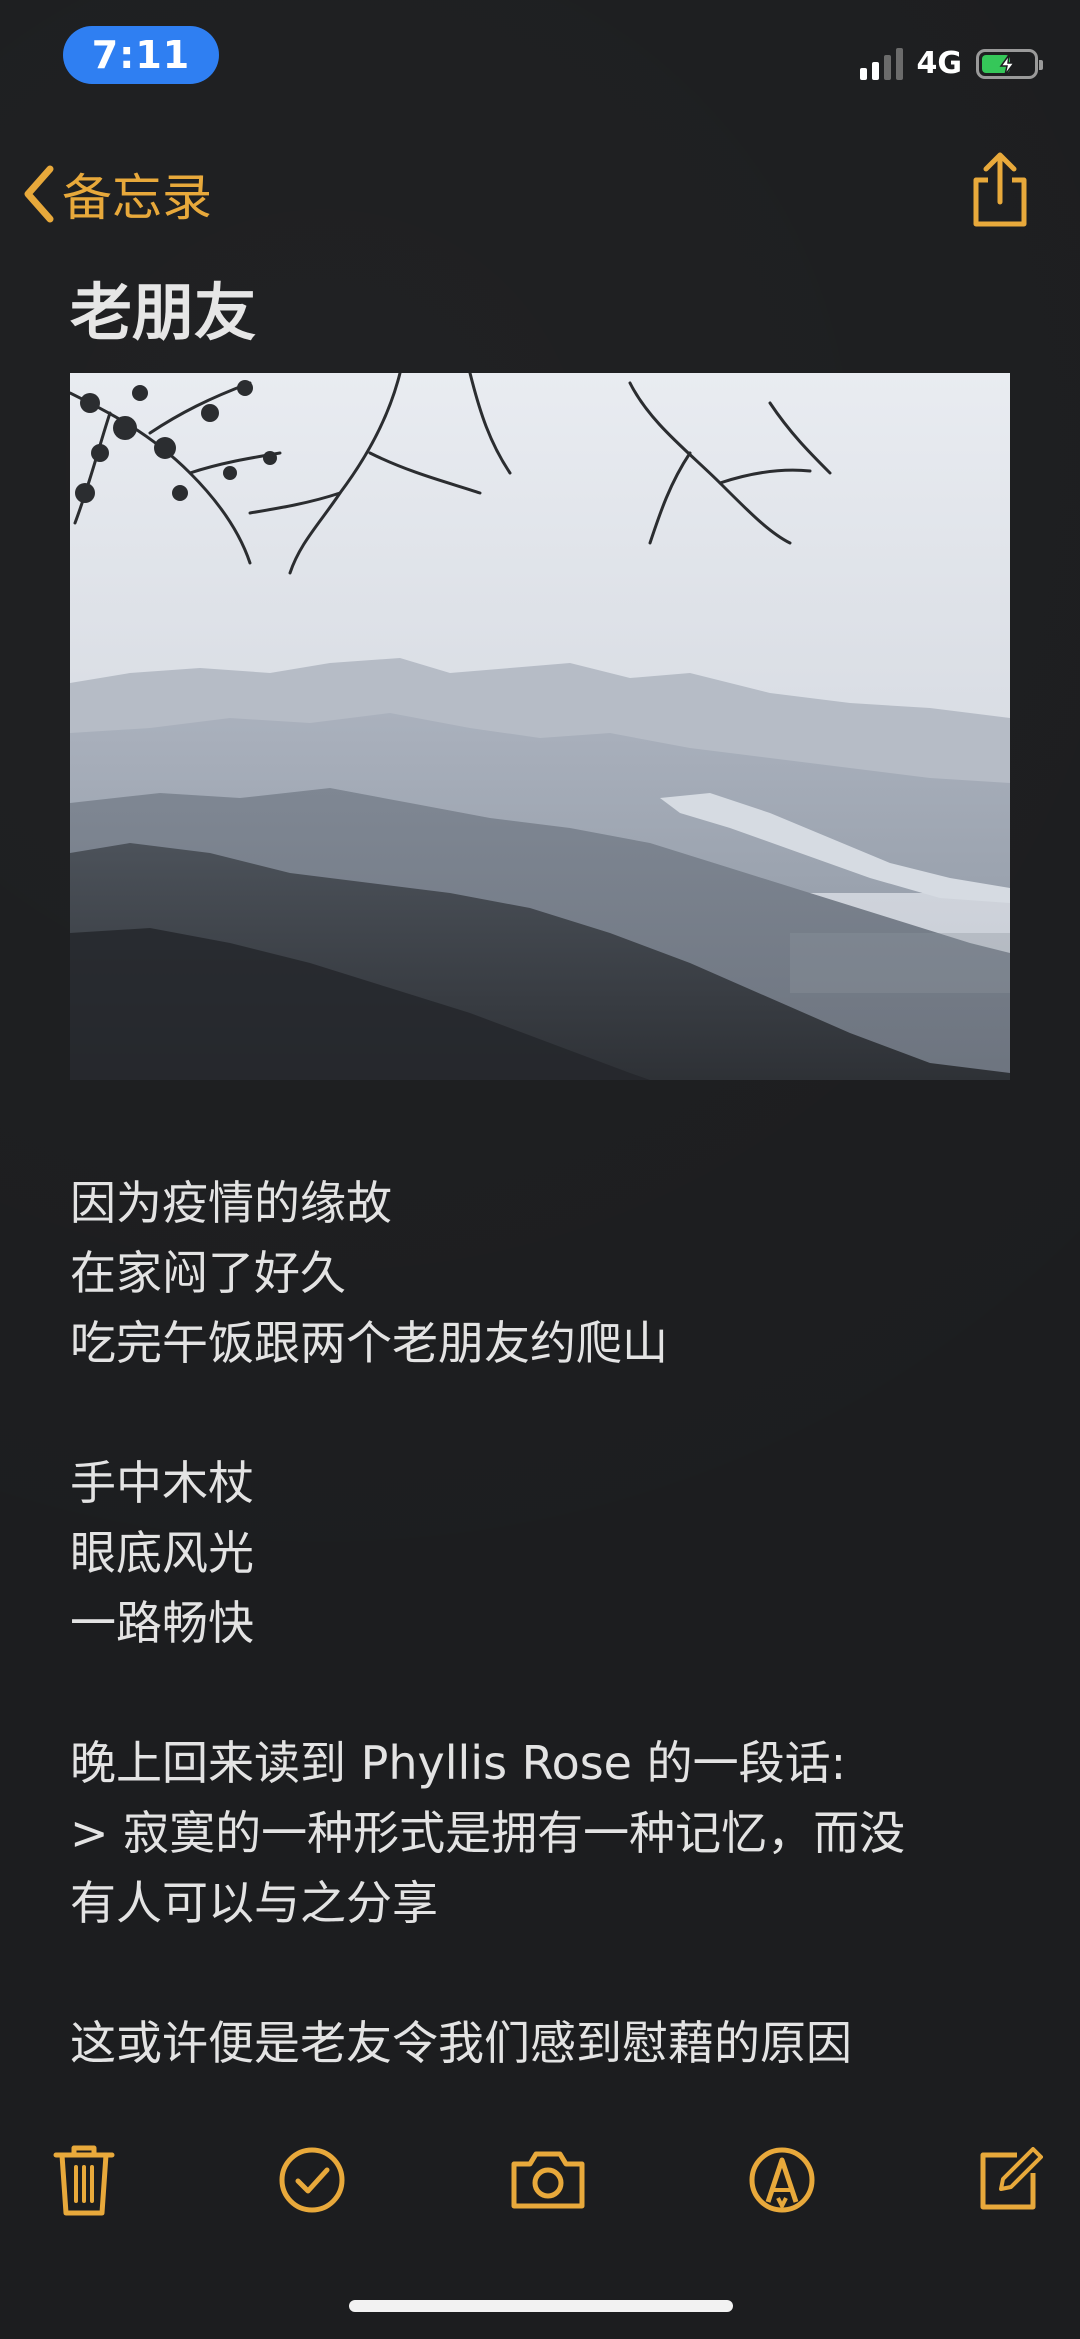  I want to click on home-indicator, so click(541, 2306).